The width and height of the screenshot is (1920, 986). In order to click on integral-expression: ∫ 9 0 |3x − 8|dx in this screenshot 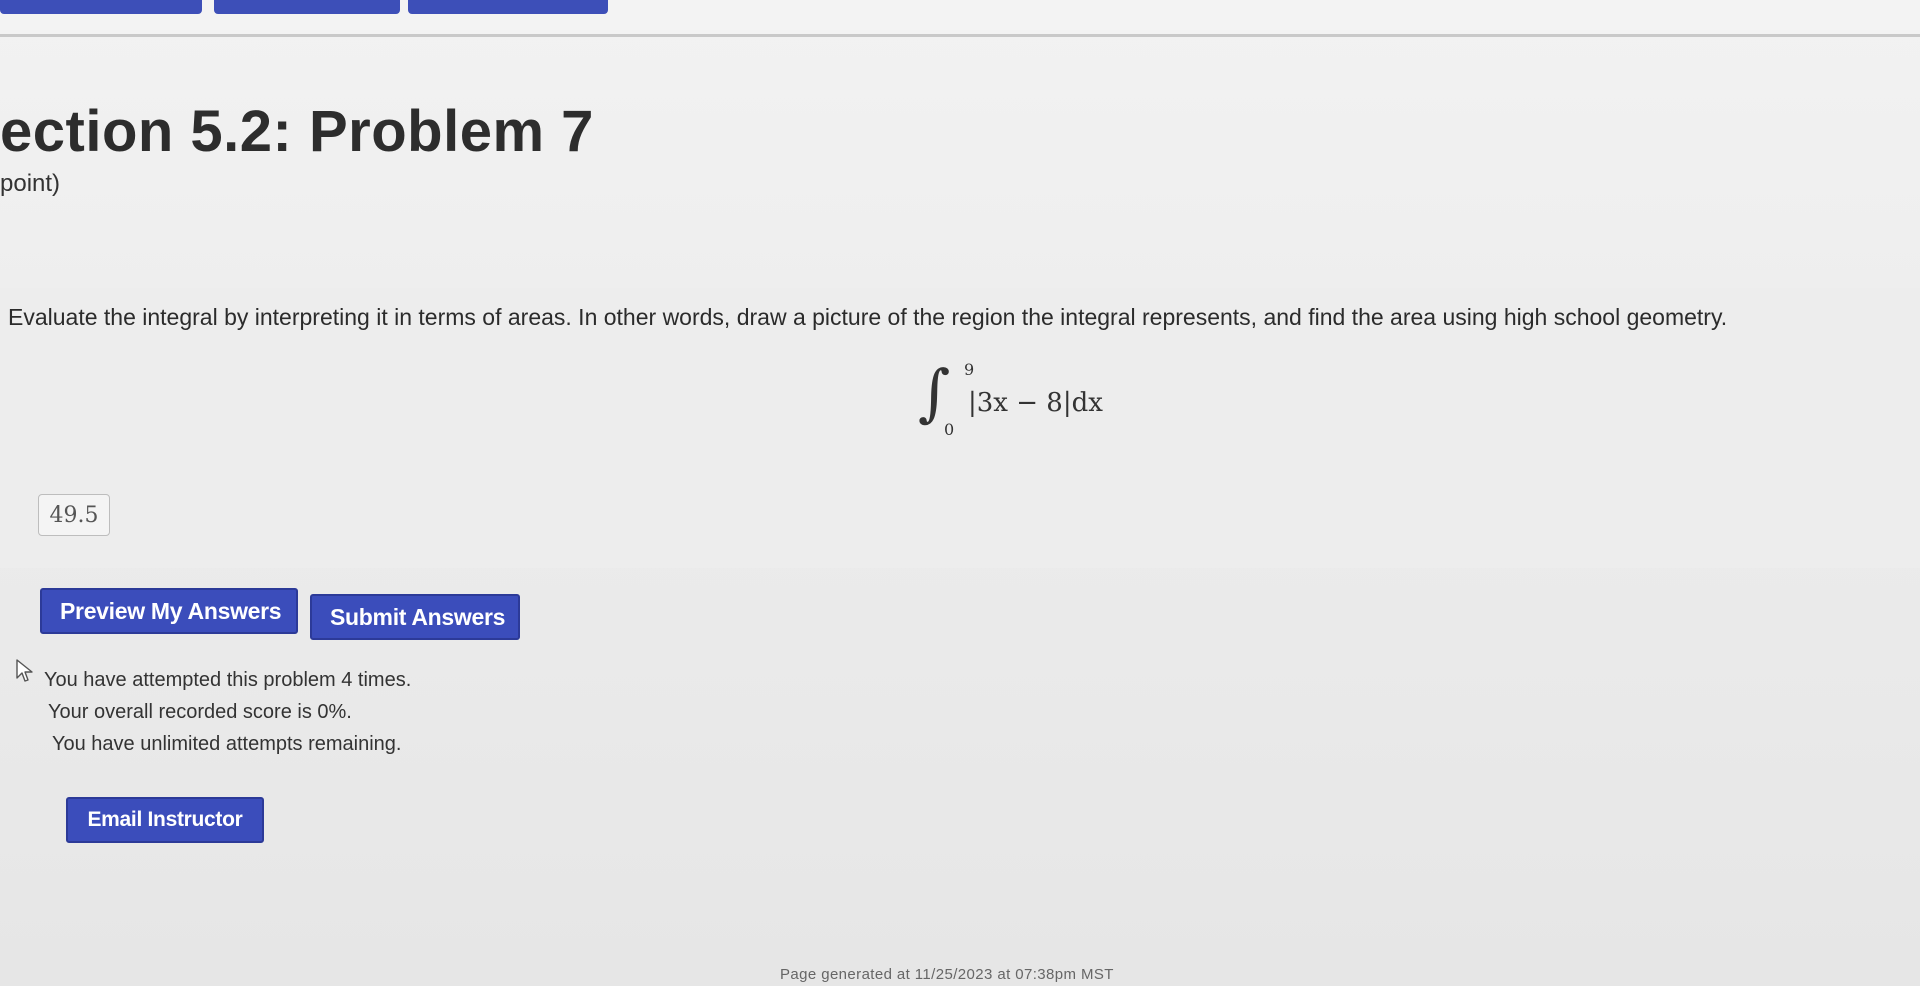, I will do `click(1028, 399)`.